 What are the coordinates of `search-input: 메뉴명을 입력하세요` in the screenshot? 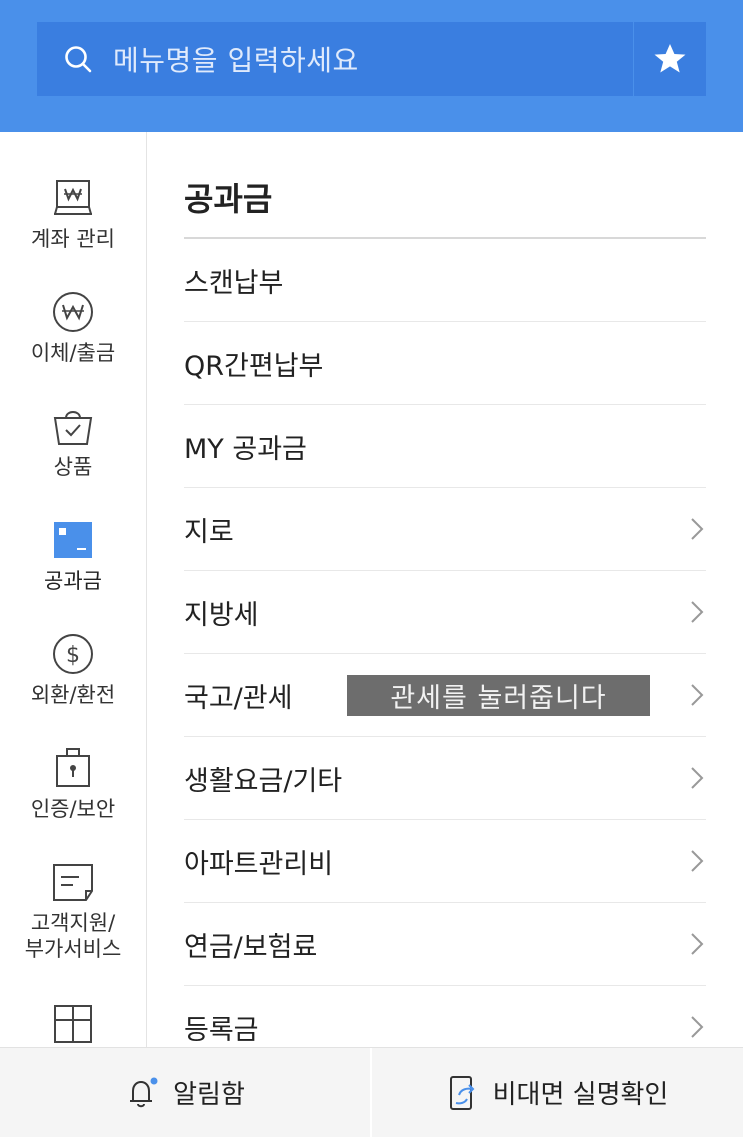 It's located at (335, 59).